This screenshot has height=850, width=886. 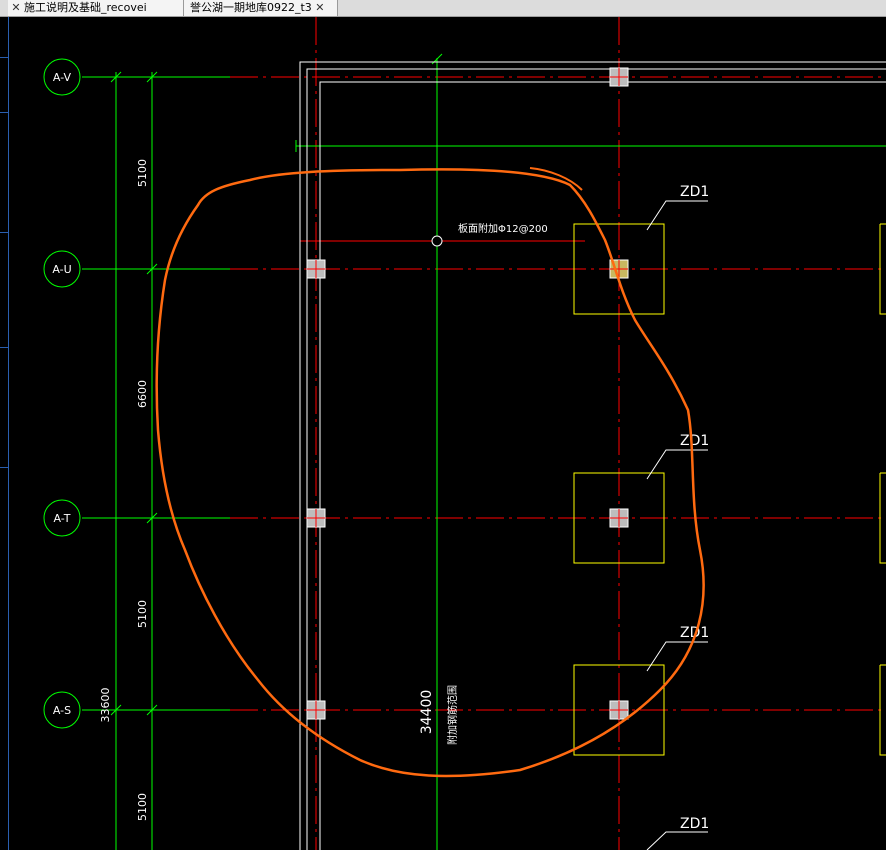 What do you see at coordinates (142, 394) in the screenshot?
I see `dim-text-6600: 6600` at bounding box center [142, 394].